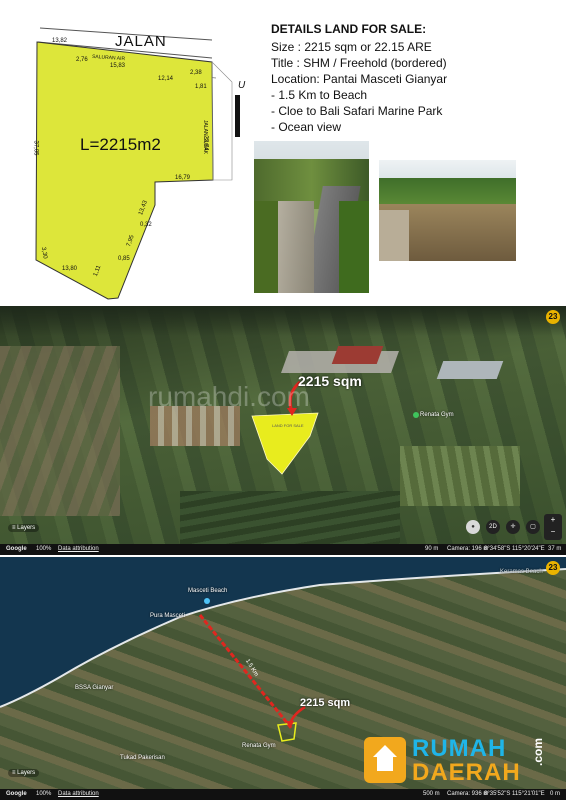  Describe the element at coordinates (521, 572) in the screenshot. I see `map2-place-keramas: Keramas Beach` at that location.